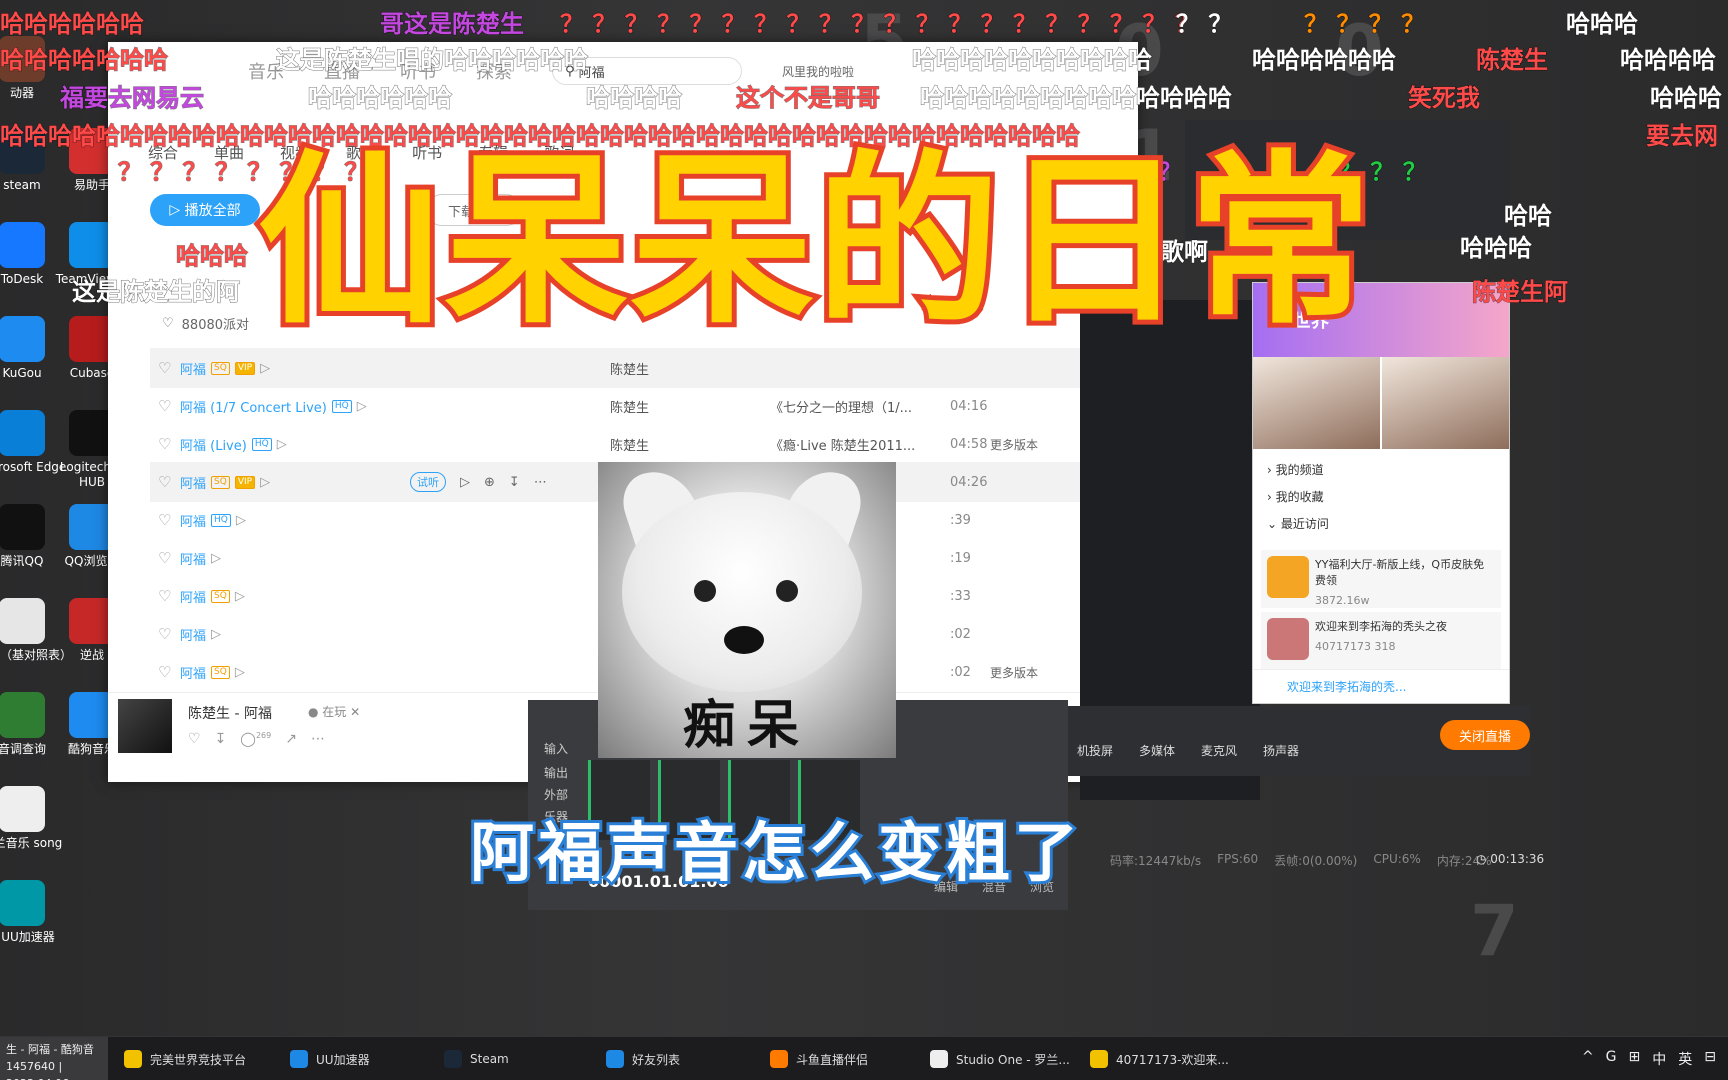 This screenshot has height=1080, width=1728. Describe the element at coordinates (960, 672) in the screenshot. I see `song-duration: :02` at that location.